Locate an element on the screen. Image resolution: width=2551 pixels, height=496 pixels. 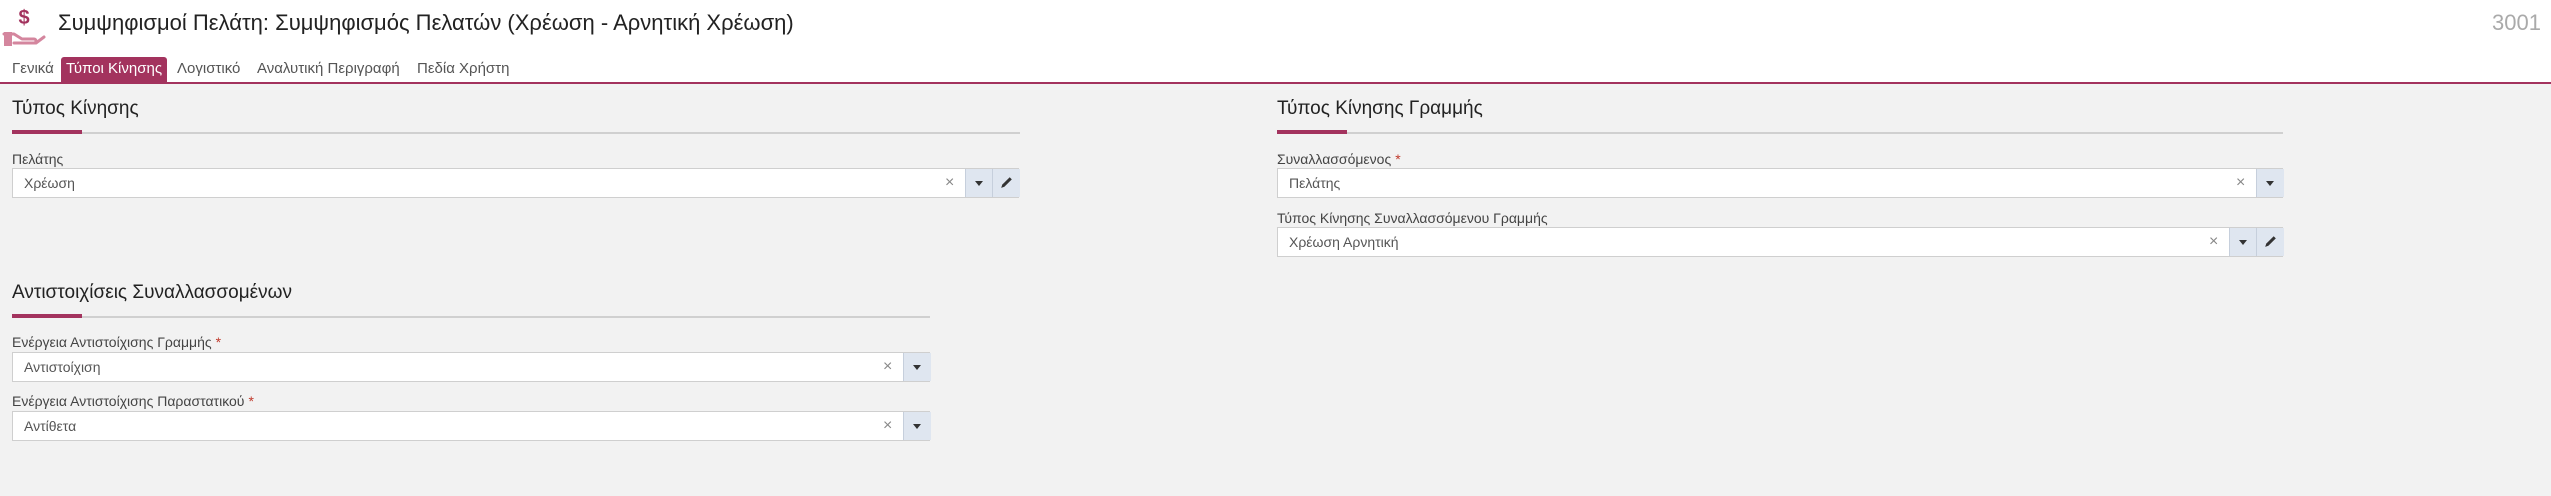
counterparty-line-type-label: Τύπος Κίνησης Συναλλασσόμενου Γραμμής is located at coordinates (1412, 218).